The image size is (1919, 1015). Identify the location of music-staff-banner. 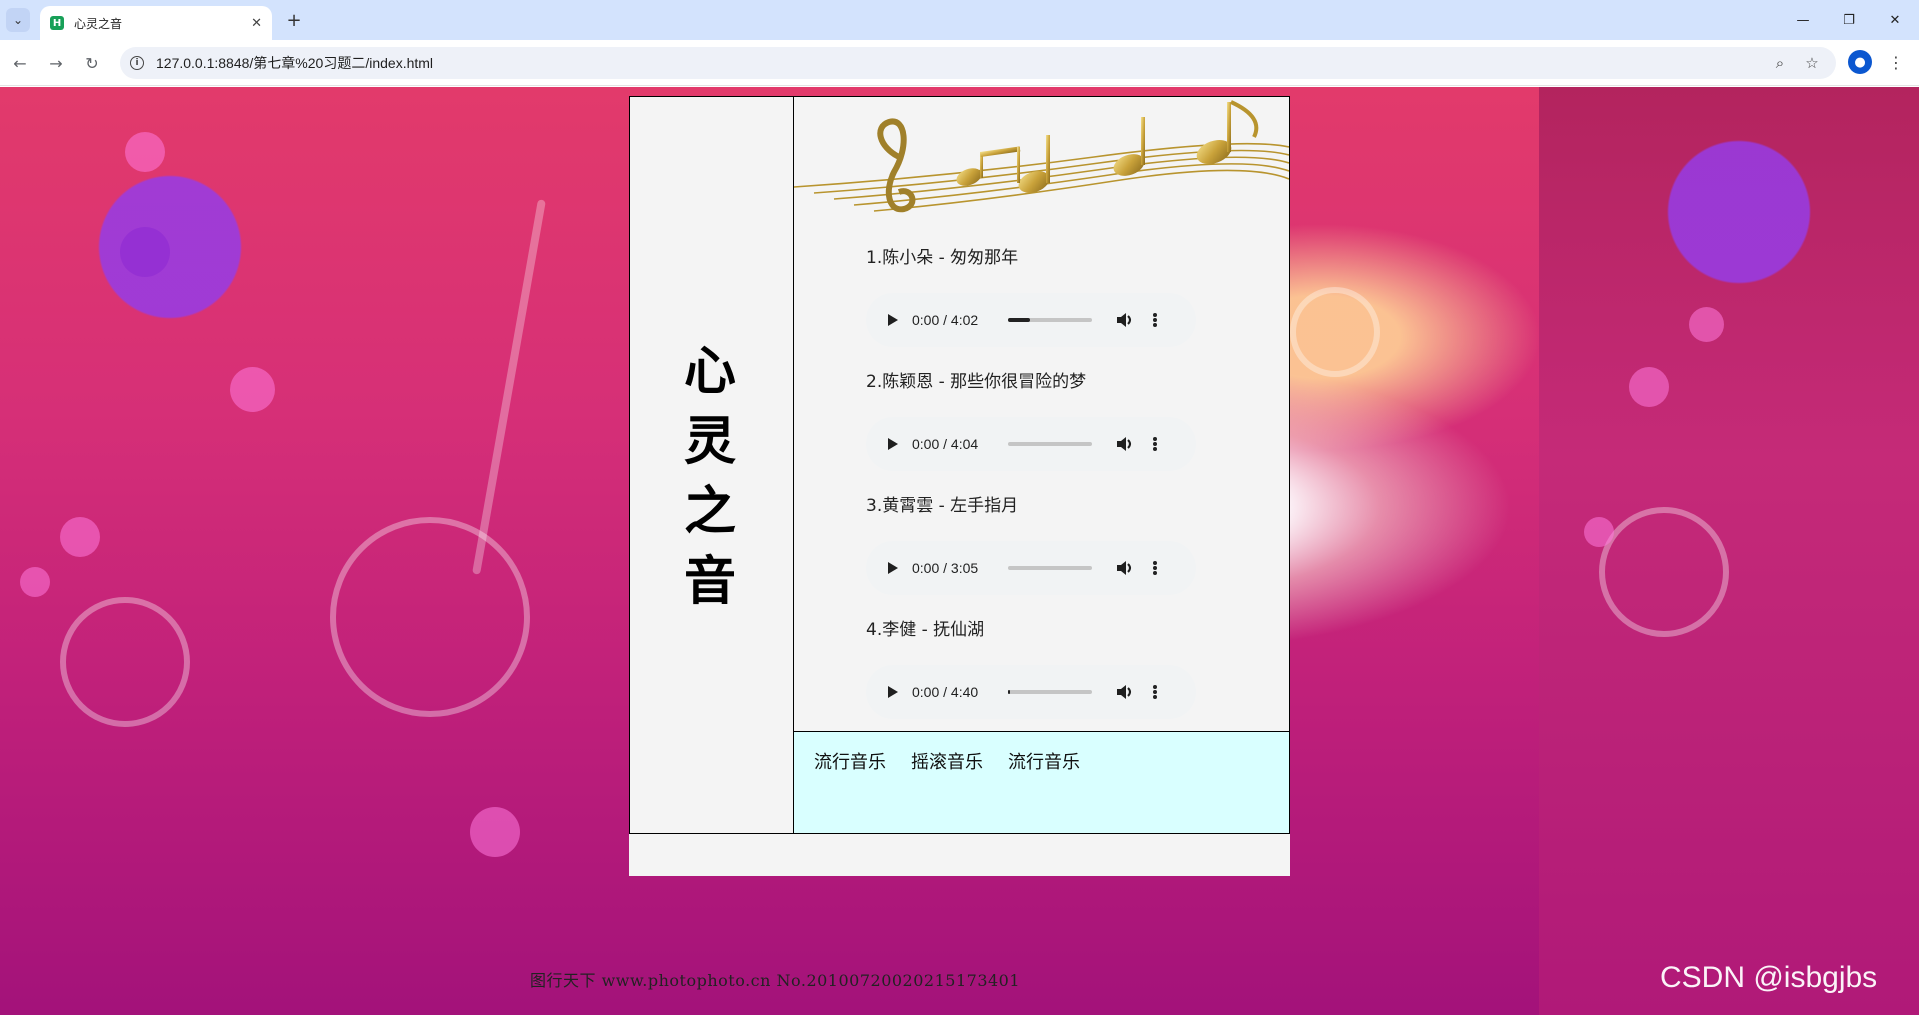
(1041, 162).